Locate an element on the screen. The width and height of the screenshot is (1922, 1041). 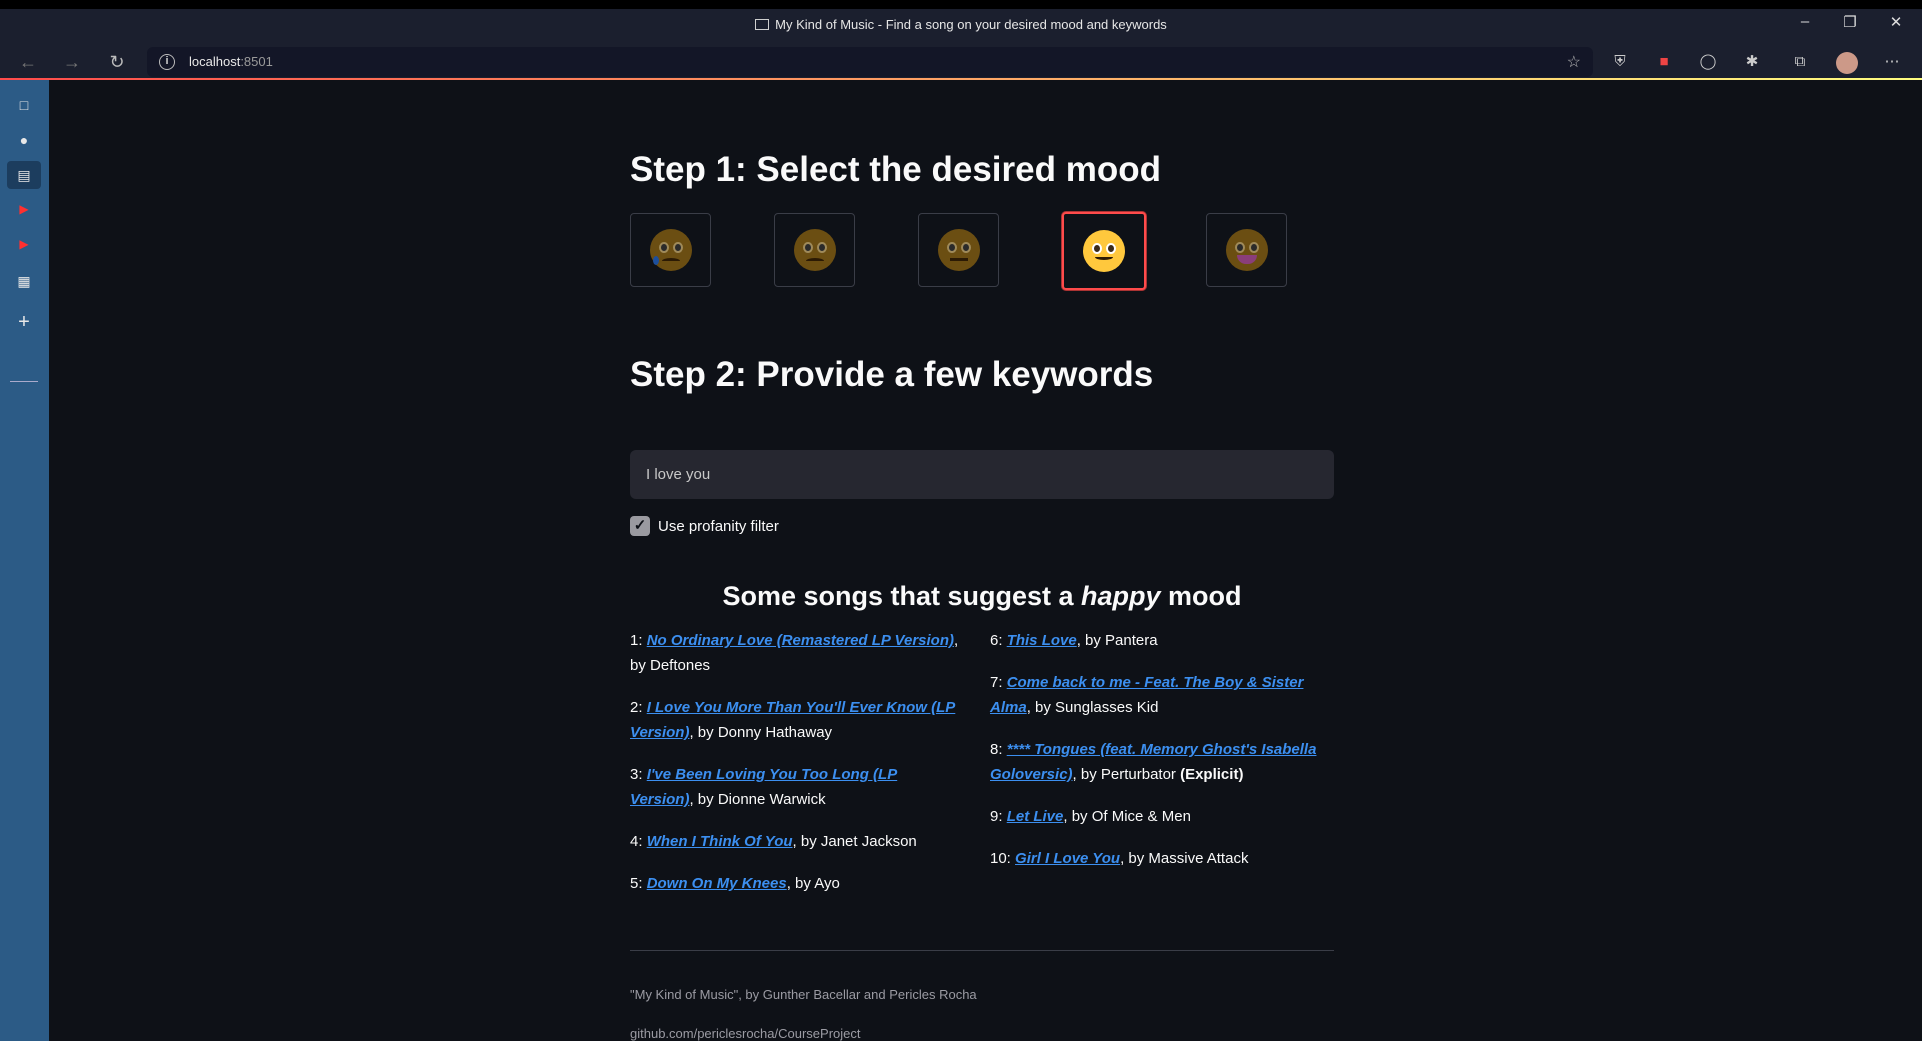
browser-toolbar: ← → ↻ i localhost:8501 ☆ ⛨ ■ ◯ ✱ ⧉ ⋯ is located at coordinates (961, 62).